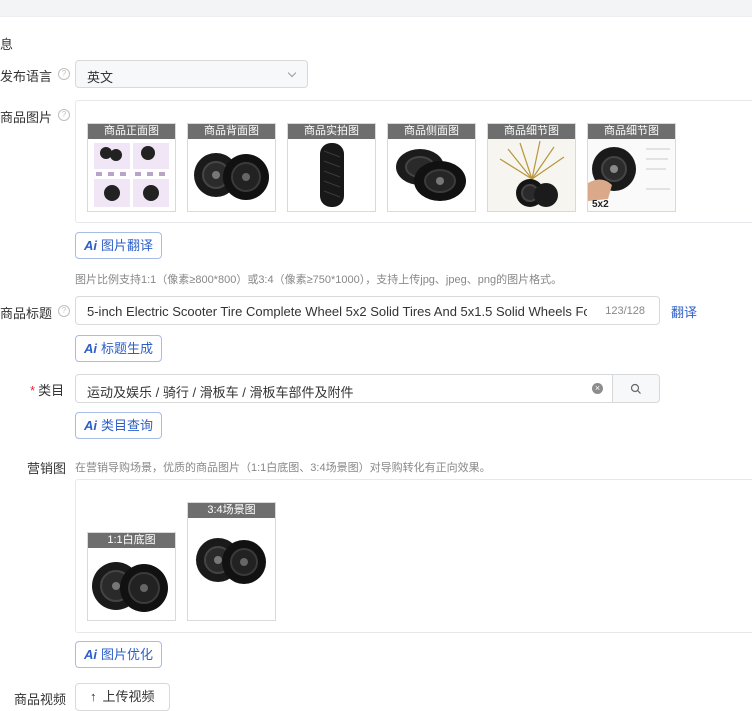 This screenshot has width=752, height=711. Describe the element at coordinates (597, 388) in the screenshot. I see `clear-icon: ×` at that location.